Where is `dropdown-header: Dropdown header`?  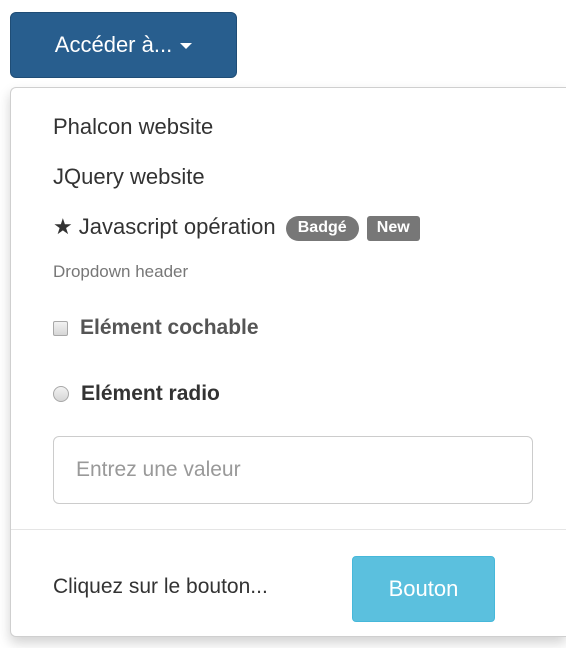
dropdown-header: Dropdown header is located at coordinates (121, 271).